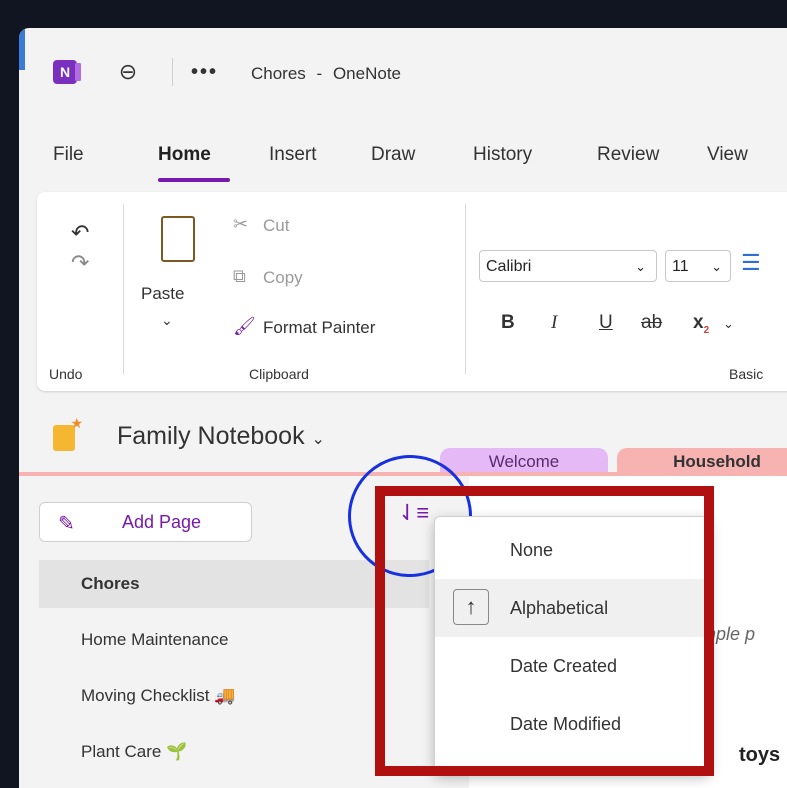 This screenshot has height=788, width=787. I want to click on menu-review: Review, so click(628, 155).